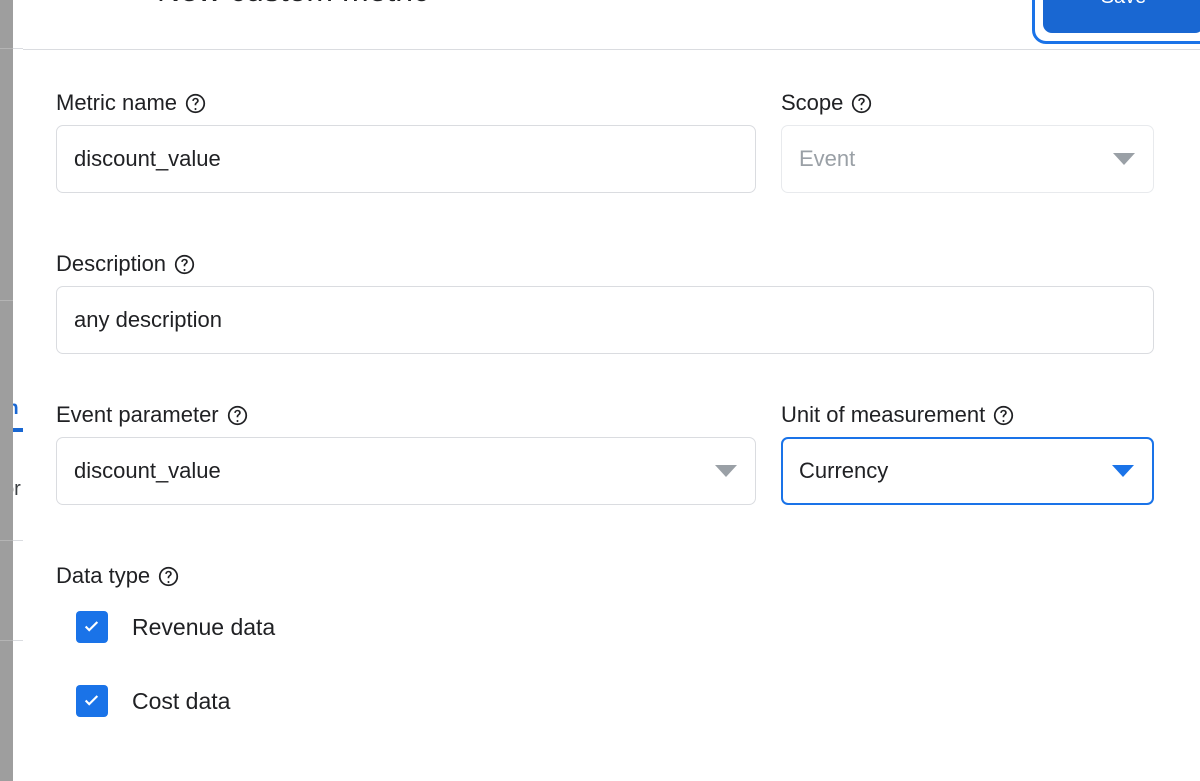 This screenshot has height=781, width=1200. Describe the element at coordinates (416, 701) in the screenshot. I see `data-type-option-cost: Cost data` at that location.